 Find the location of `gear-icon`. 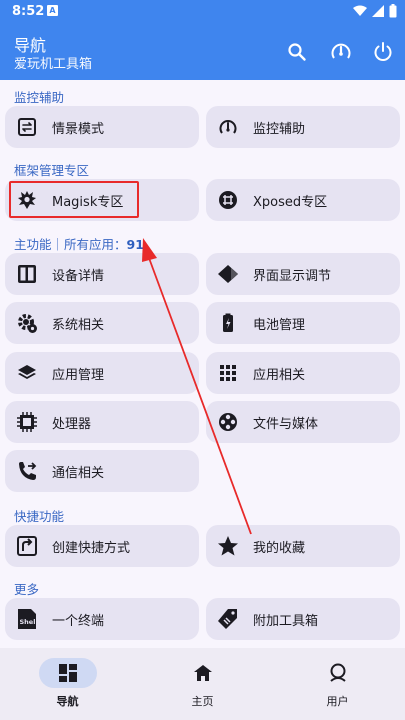

gear-icon is located at coordinates (27, 323).